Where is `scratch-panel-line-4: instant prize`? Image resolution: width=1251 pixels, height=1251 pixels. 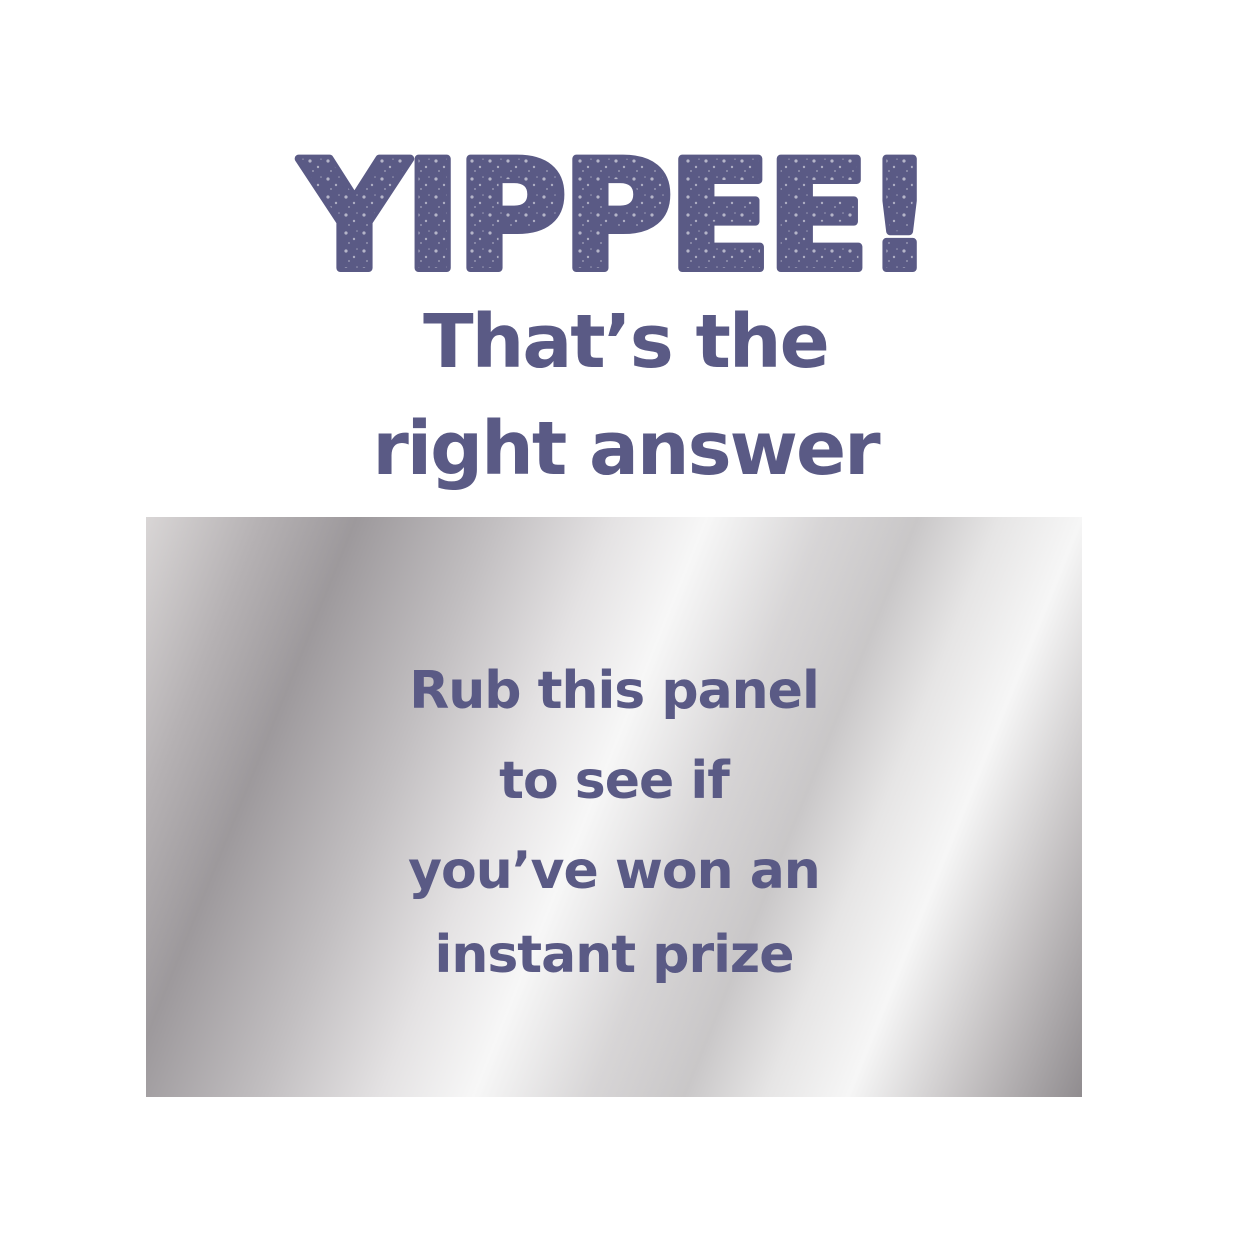
scratch-panel-line-4: instant prize is located at coordinates (614, 955).